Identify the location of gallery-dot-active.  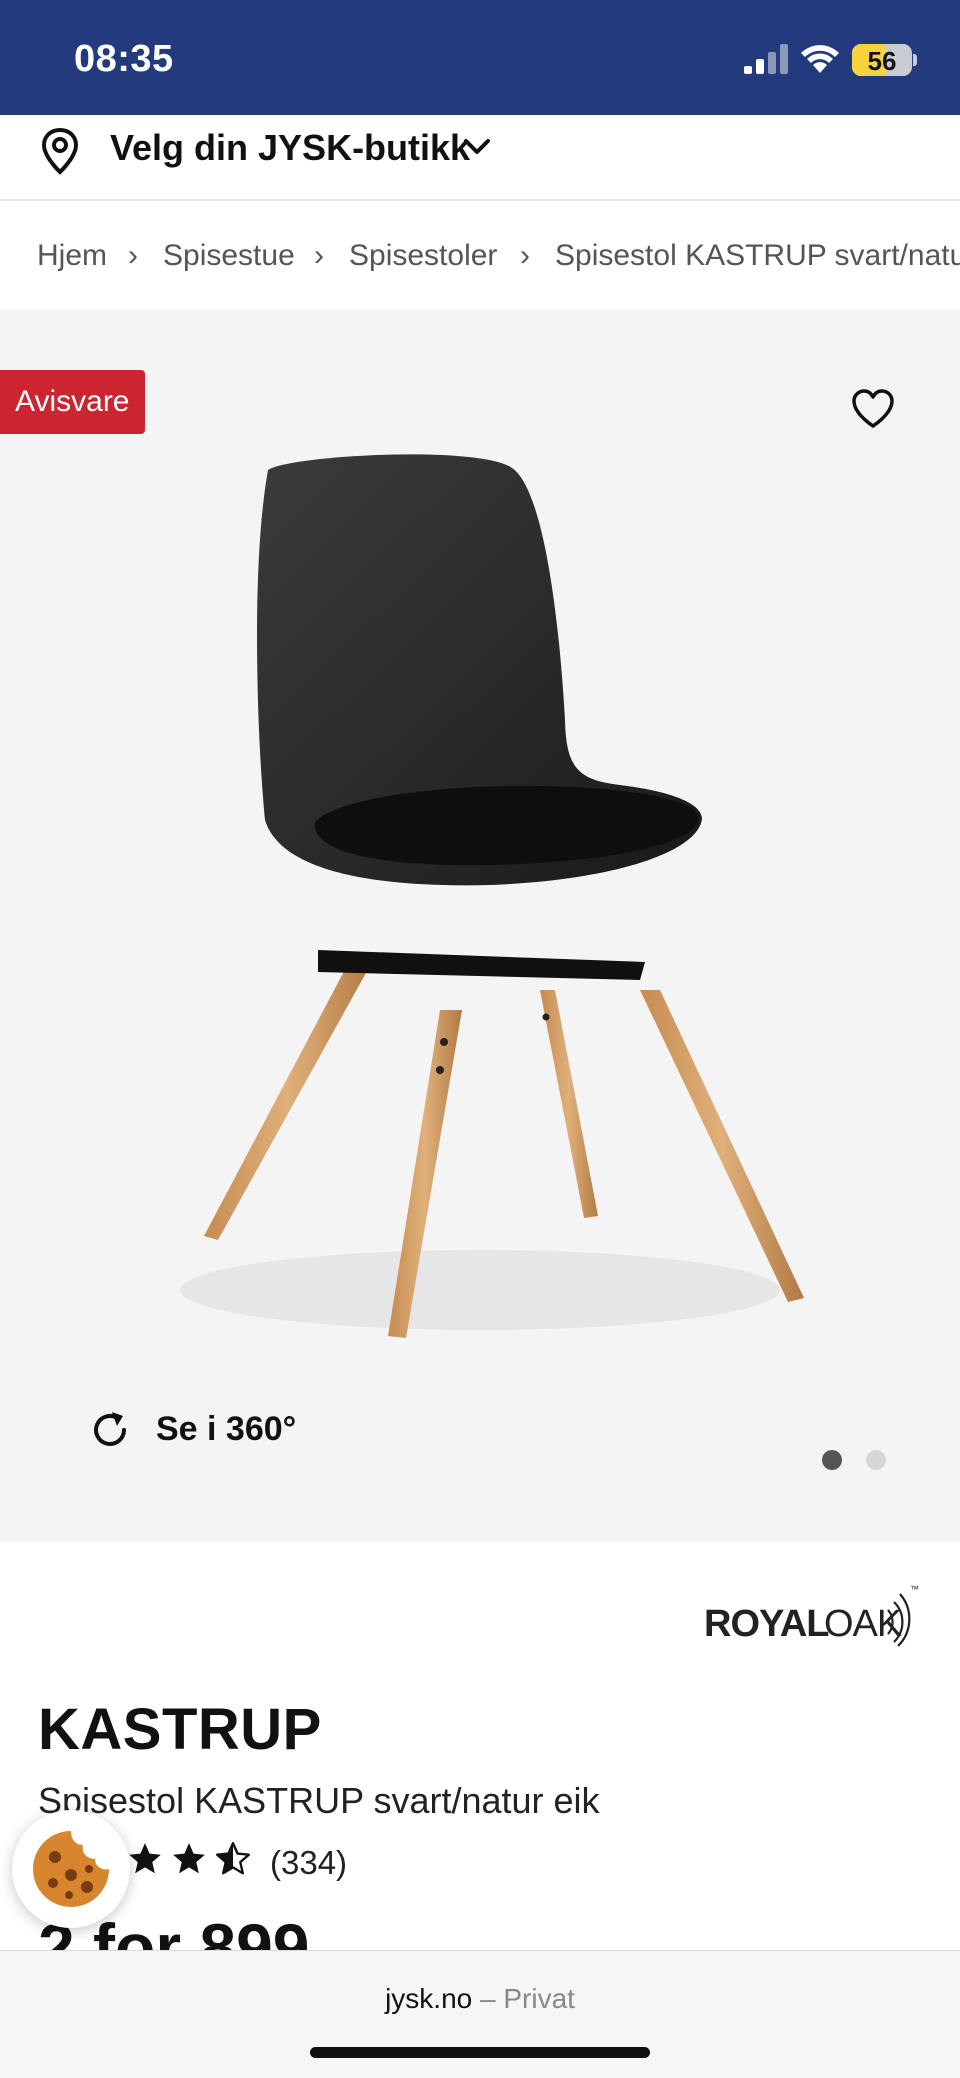
(832, 1460).